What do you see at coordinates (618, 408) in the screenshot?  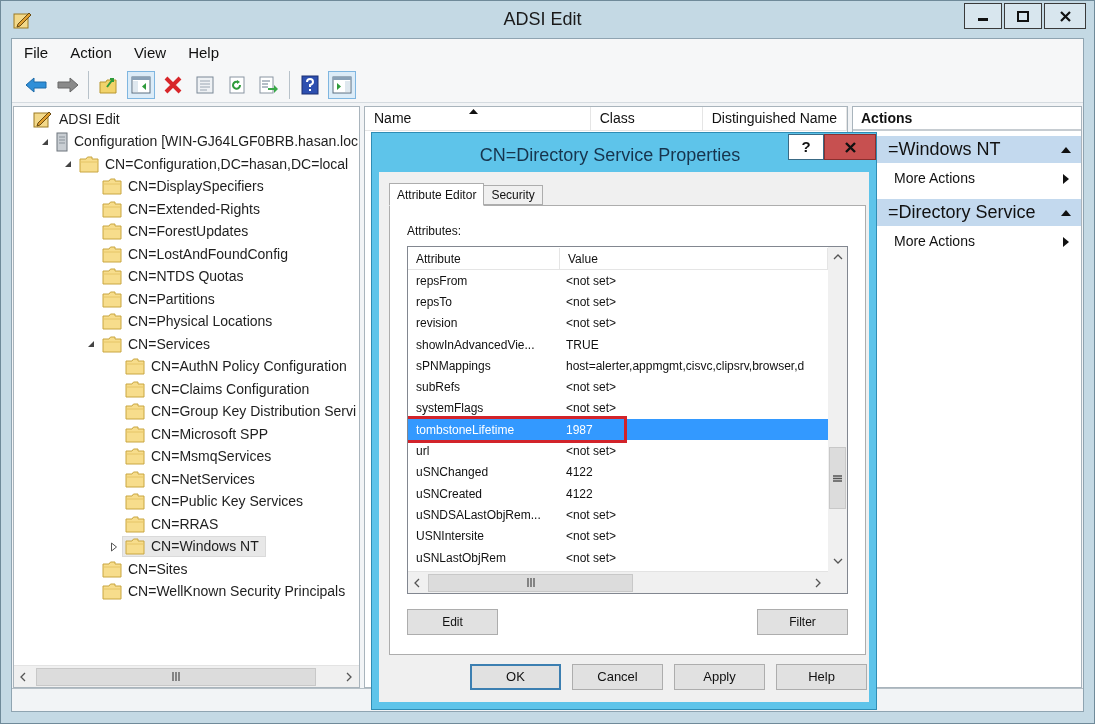 I see `attribute-row: systemFlags <not set>` at bounding box center [618, 408].